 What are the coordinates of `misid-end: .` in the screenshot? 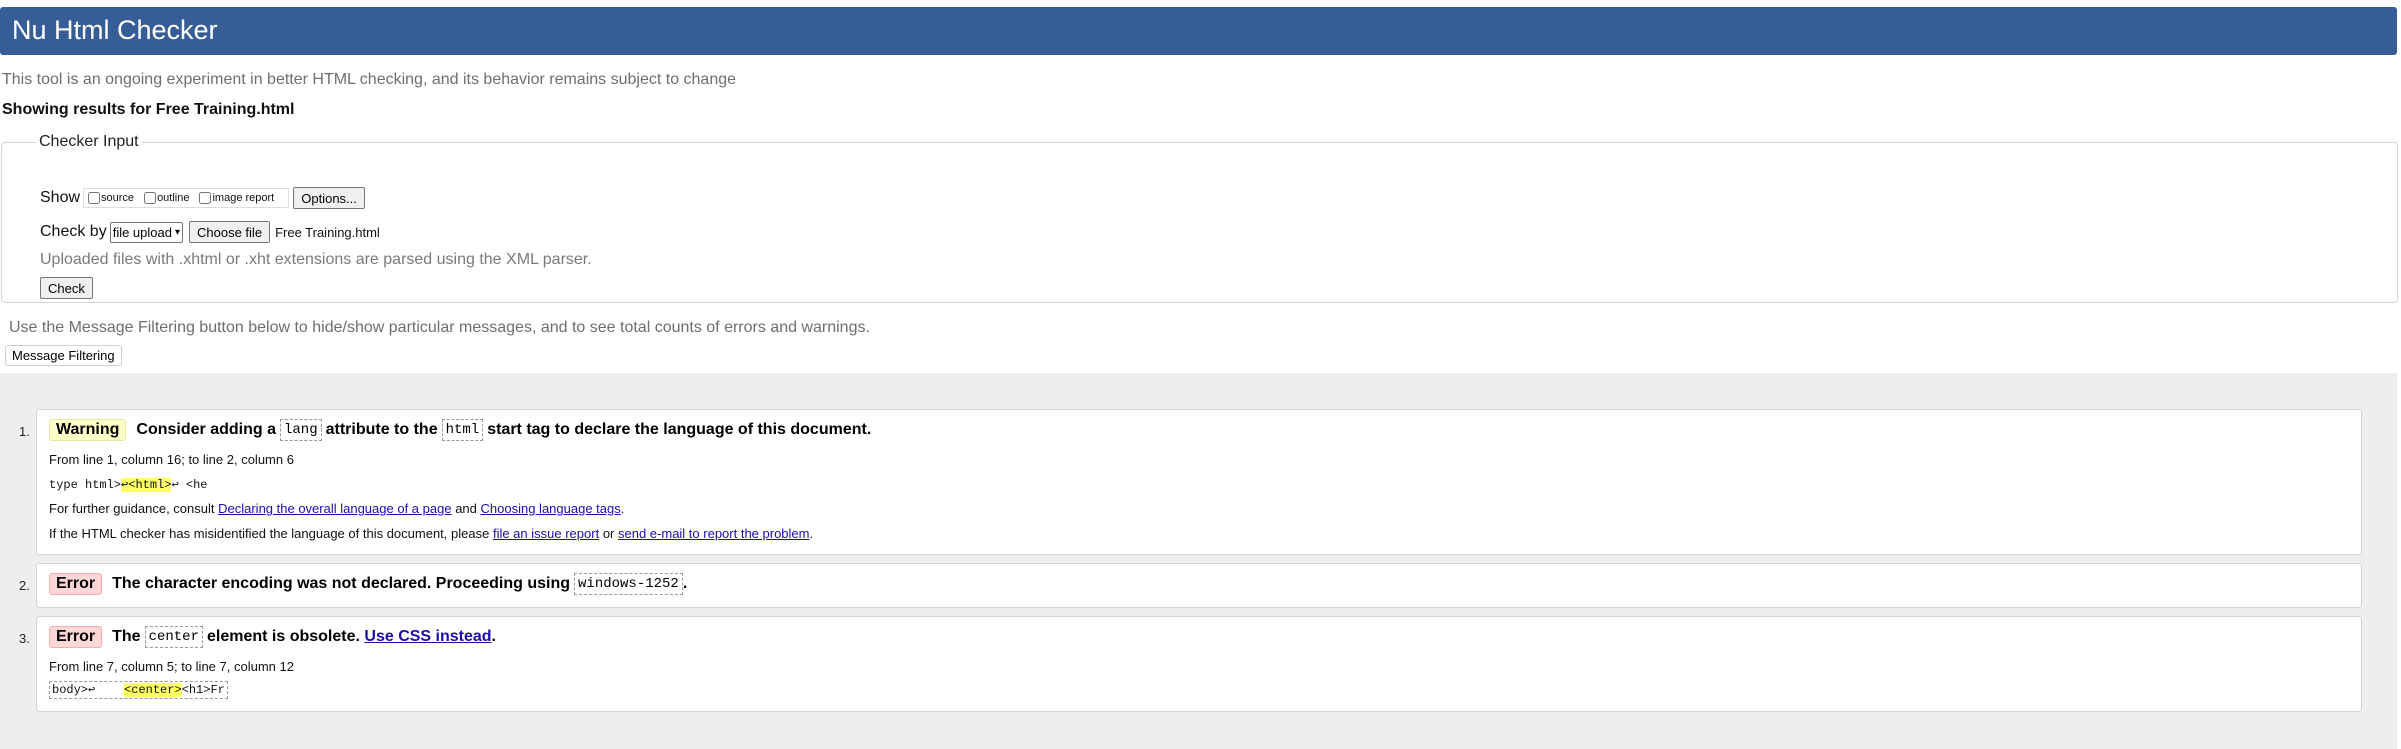 It's located at (811, 533).